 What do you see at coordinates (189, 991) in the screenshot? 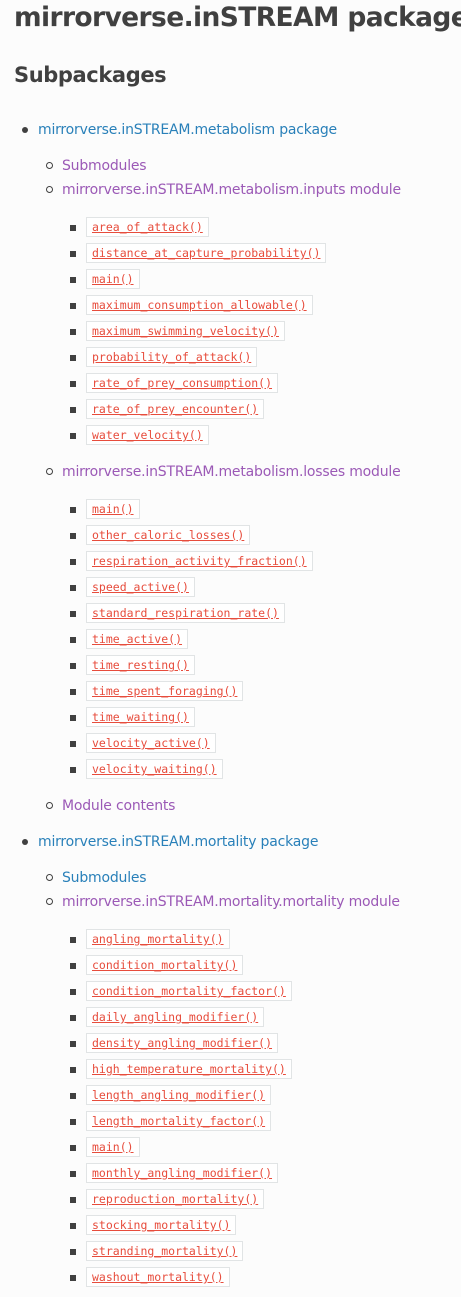
I see `mortality-function-link: condition_mortality_factor()` at bounding box center [189, 991].